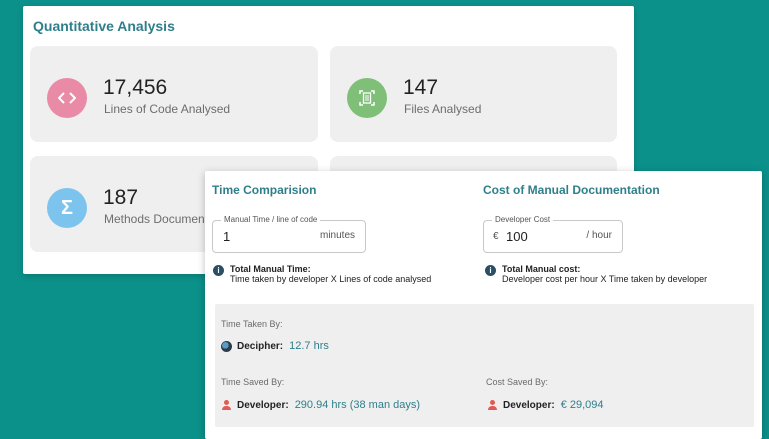  Describe the element at coordinates (271, 219) in the screenshot. I see `manual-time-label: Manual Time / line of code` at that location.